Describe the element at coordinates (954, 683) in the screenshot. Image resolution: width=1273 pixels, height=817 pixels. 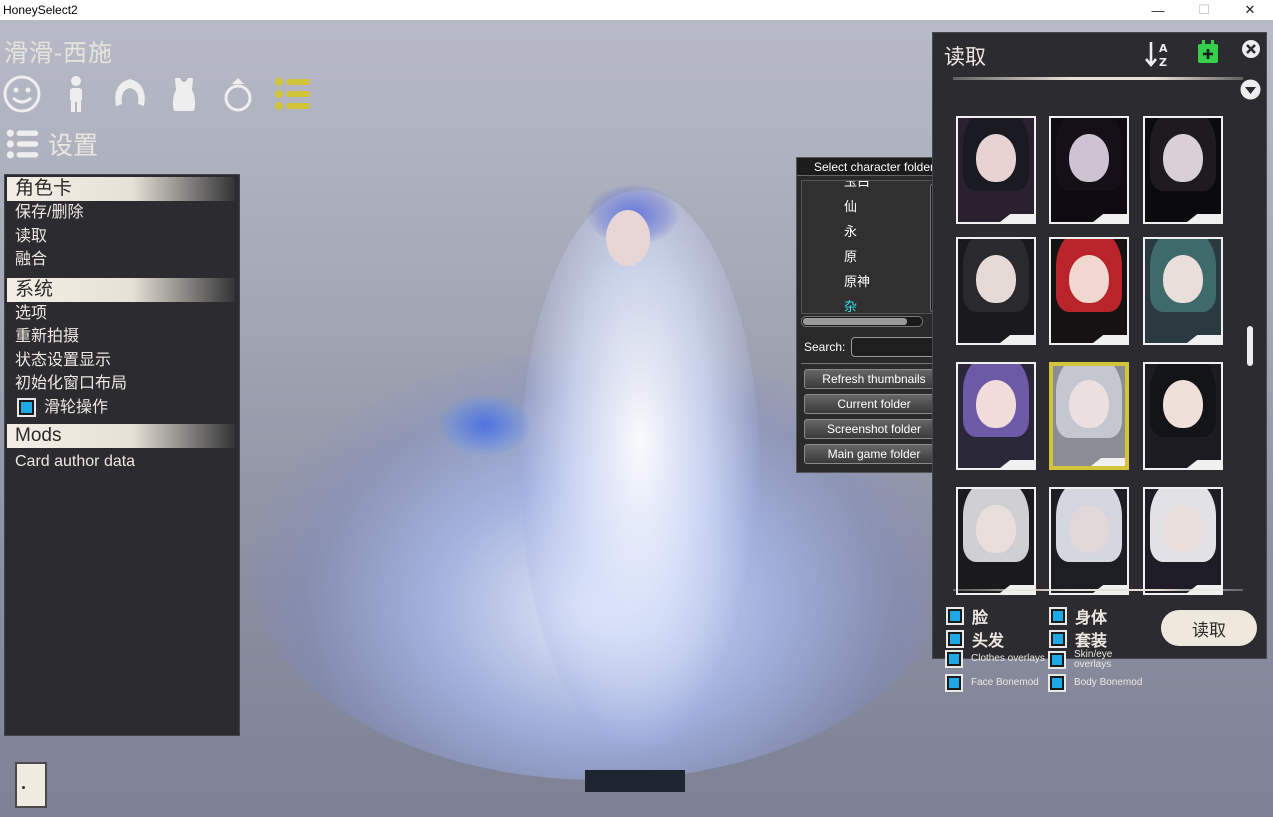
I see `face-bonemod-checkbox` at that location.